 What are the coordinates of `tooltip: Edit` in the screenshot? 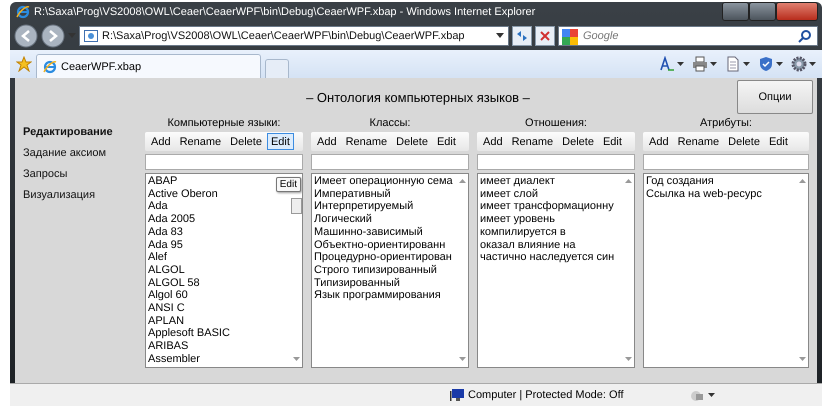 It's located at (288, 184).